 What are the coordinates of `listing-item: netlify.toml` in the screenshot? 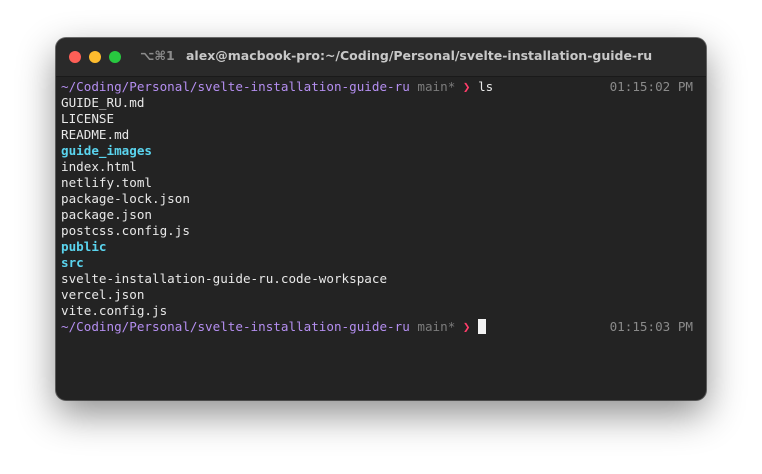 It's located at (106, 182).